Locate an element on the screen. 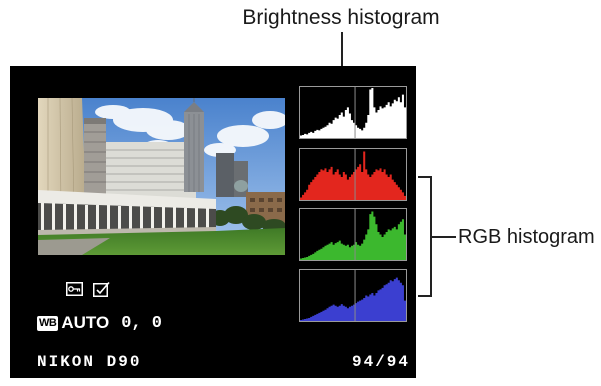 The width and height of the screenshot is (601, 386). brightness-histogram-area is located at coordinates (353, 113).